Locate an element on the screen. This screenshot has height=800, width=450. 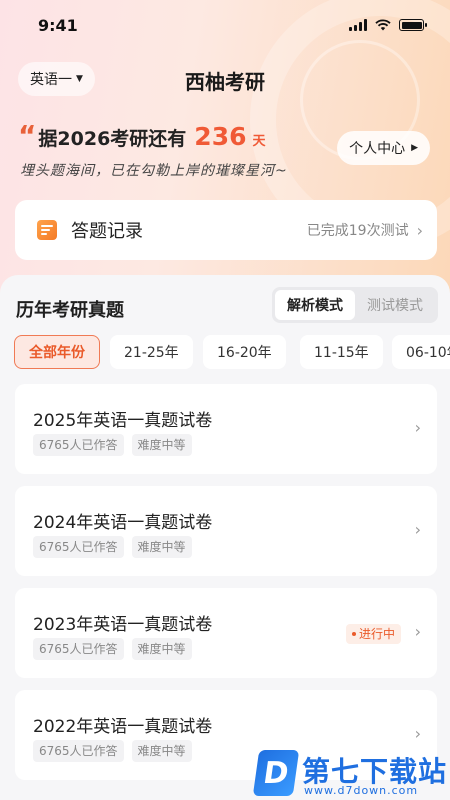
top-nav: 英语一 ▼ 西柚考研 is located at coordinates (225, 80).